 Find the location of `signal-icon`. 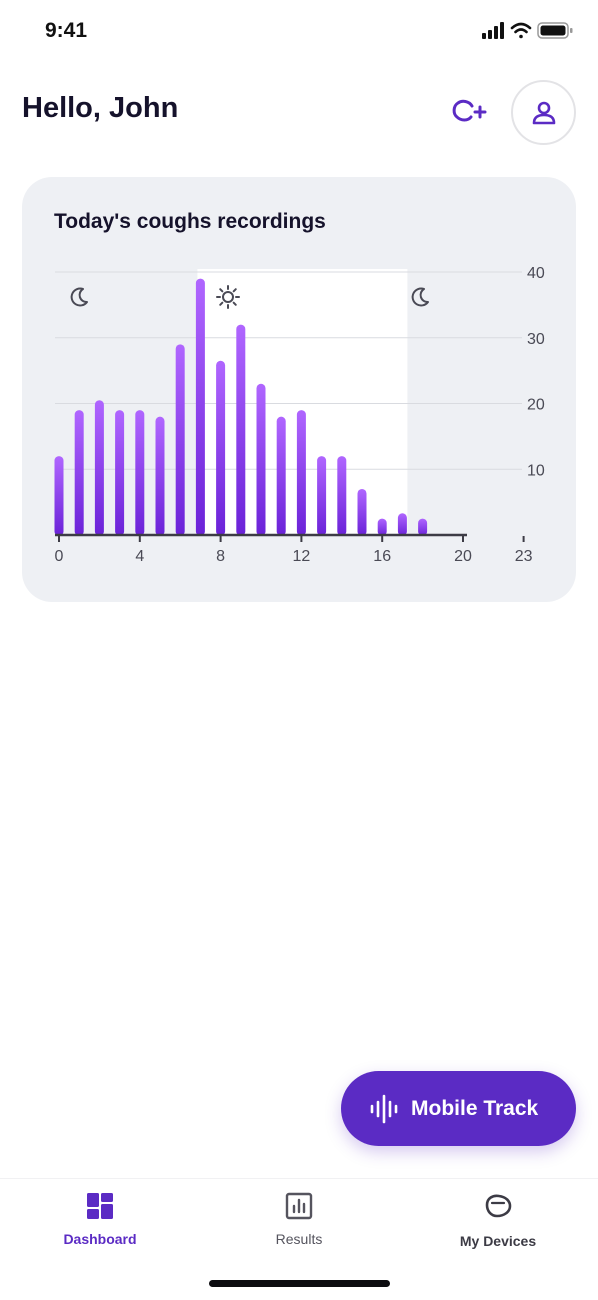

signal-icon is located at coordinates (493, 30).